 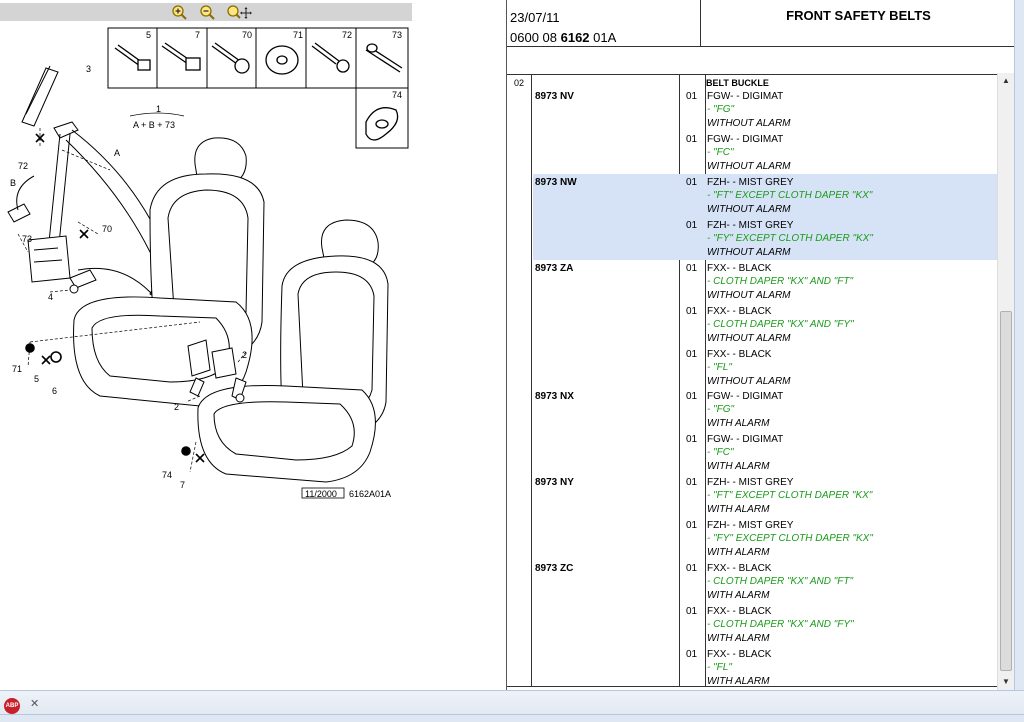 What do you see at coordinates (258, 88) in the screenshot?
I see `parts-box` at bounding box center [258, 88].